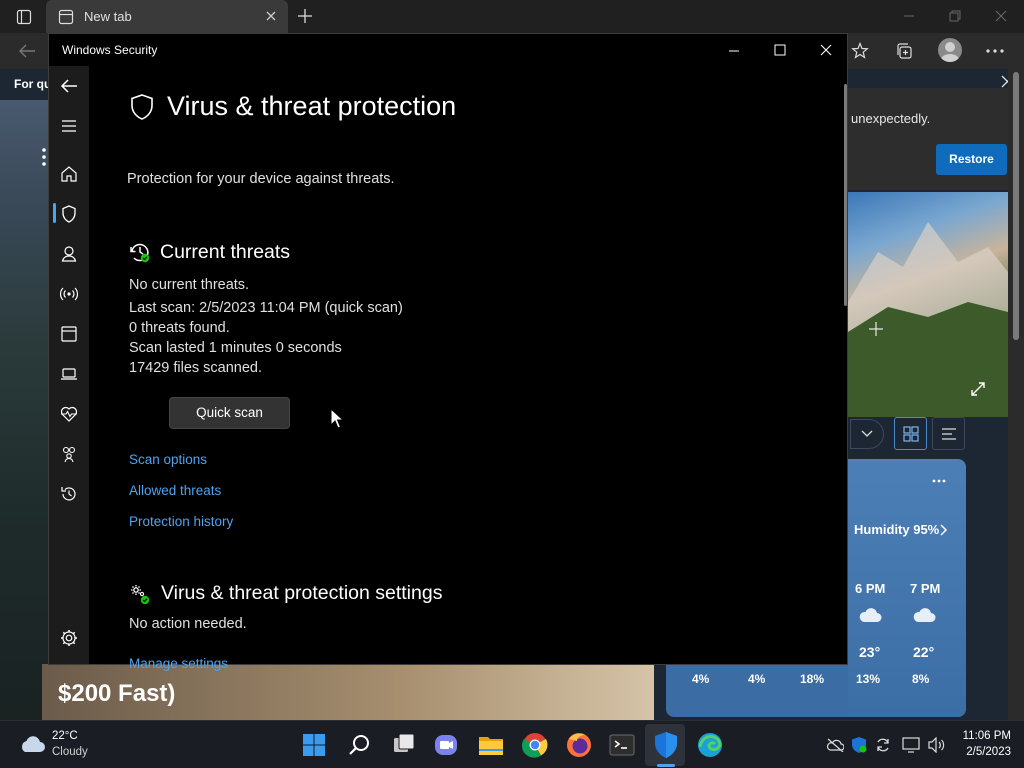 The height and width of the screenshot is (768, 1024). I want to click on files-scanned: 17429 files scanned., so click(196, 368).